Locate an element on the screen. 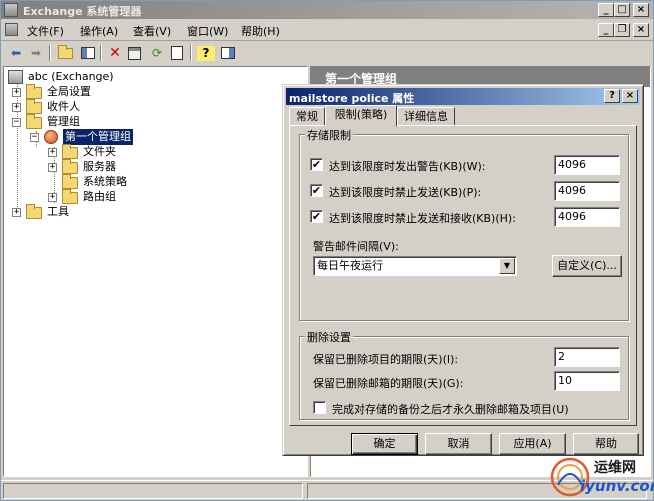 Image resolution: width=654 pixels, height=501 pixels. tree-label: 路由组 is located at coordinates (99, 196).